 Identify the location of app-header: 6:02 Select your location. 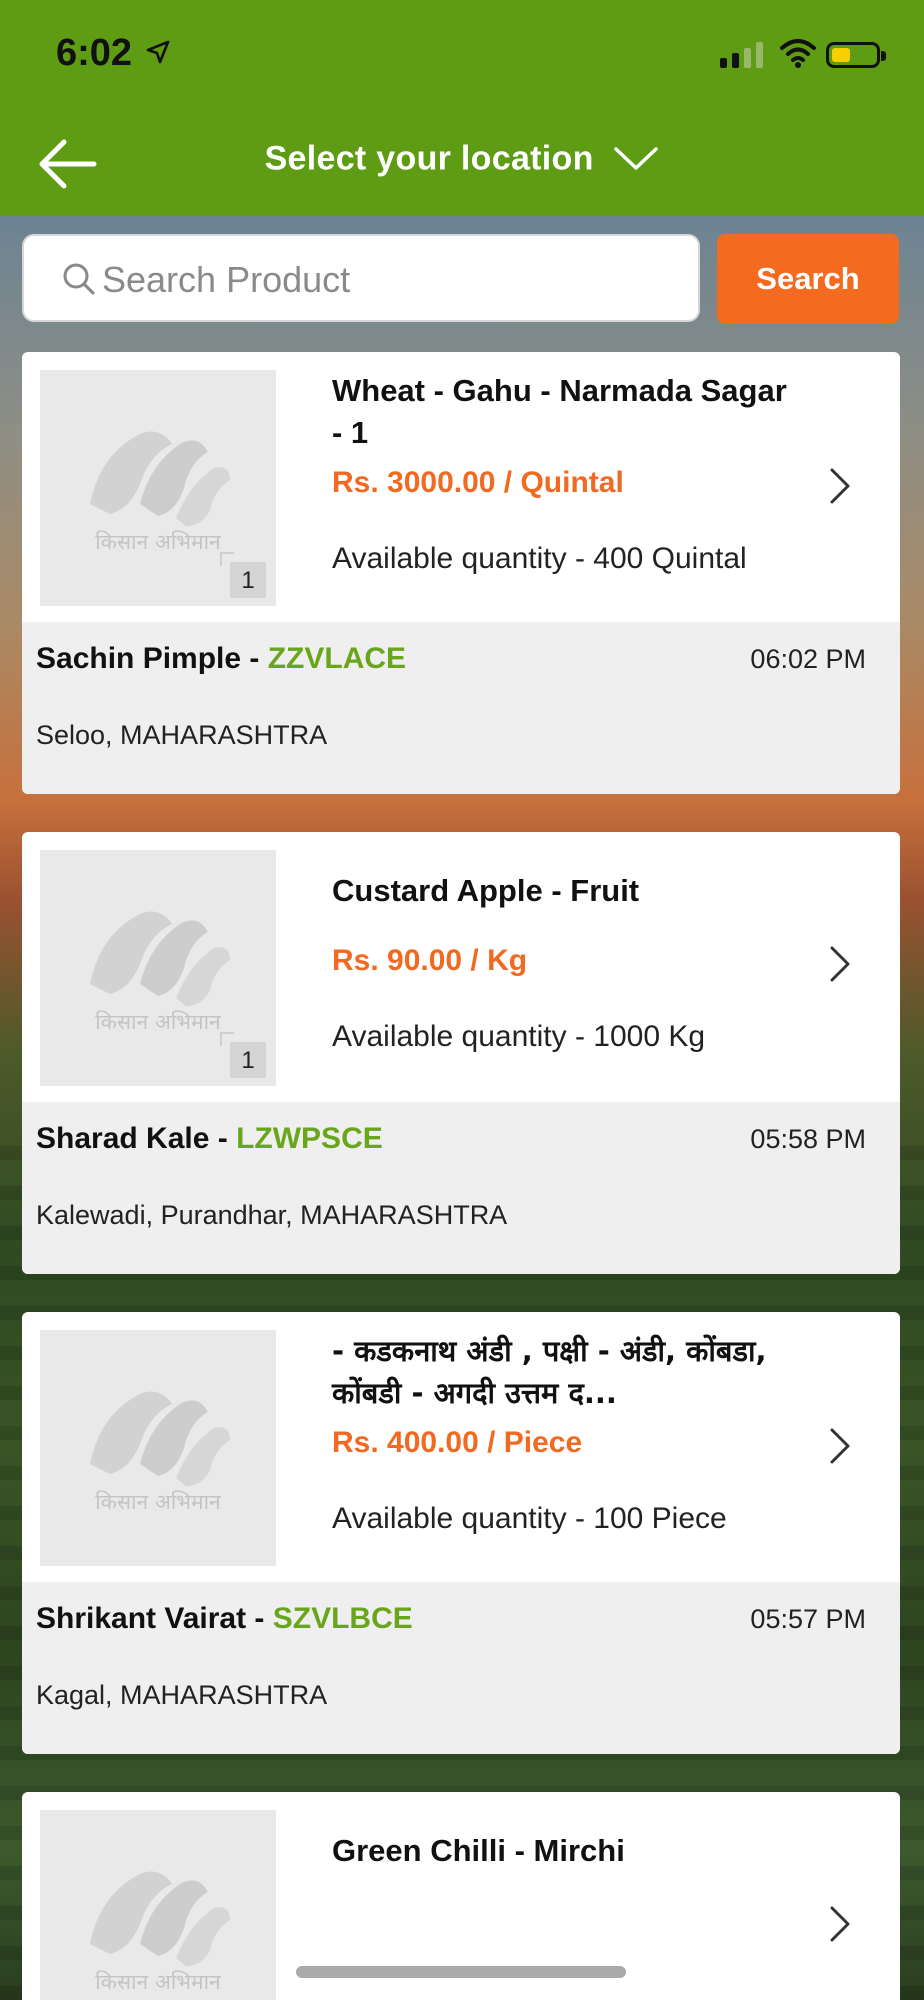
(462, 108).